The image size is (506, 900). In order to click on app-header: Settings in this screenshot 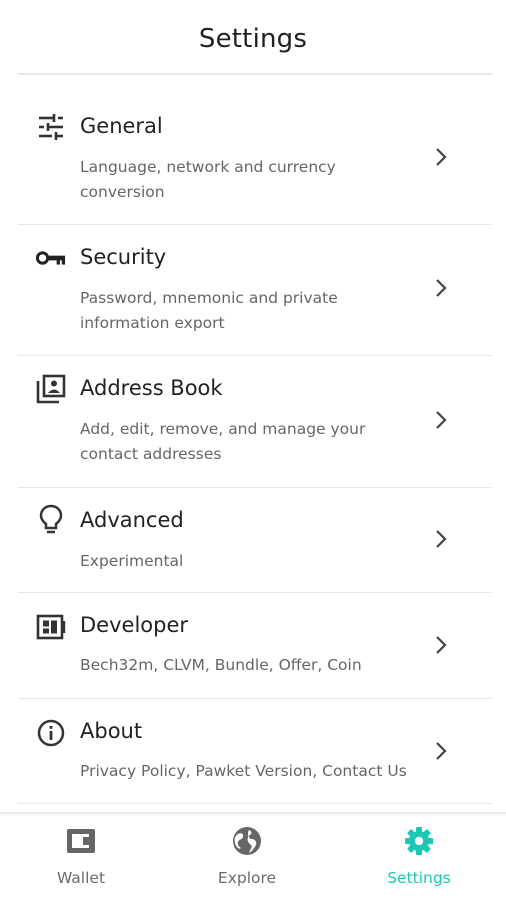, I will do `click(253, 38)`.